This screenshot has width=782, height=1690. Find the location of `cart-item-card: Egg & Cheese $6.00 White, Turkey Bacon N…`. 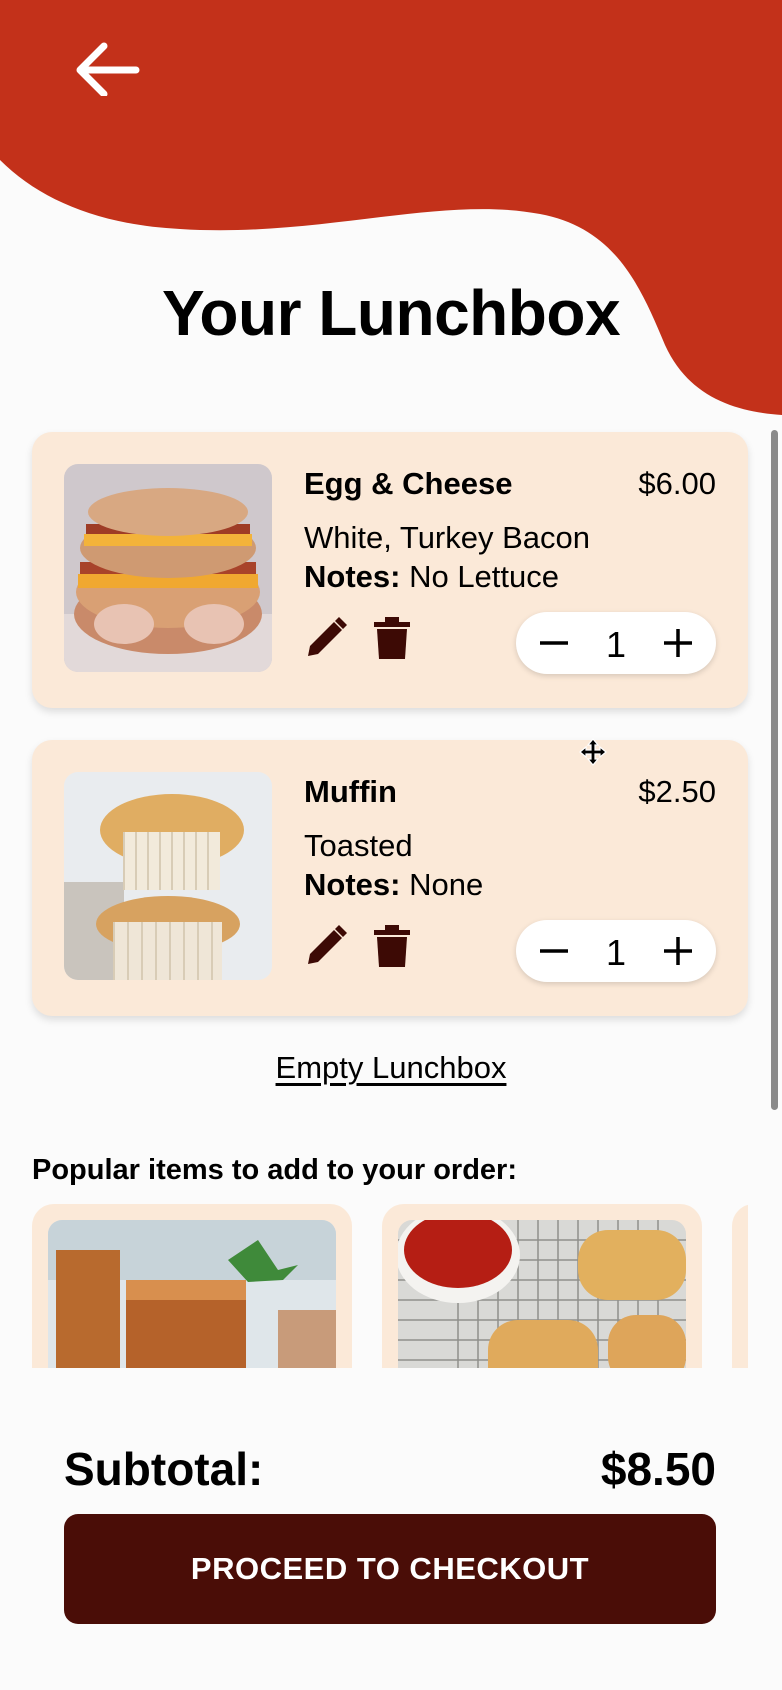

cart-item-card: Egg & Cheese $6.00 White, Turkey Bacon N… is located at coordinates (390, 570).